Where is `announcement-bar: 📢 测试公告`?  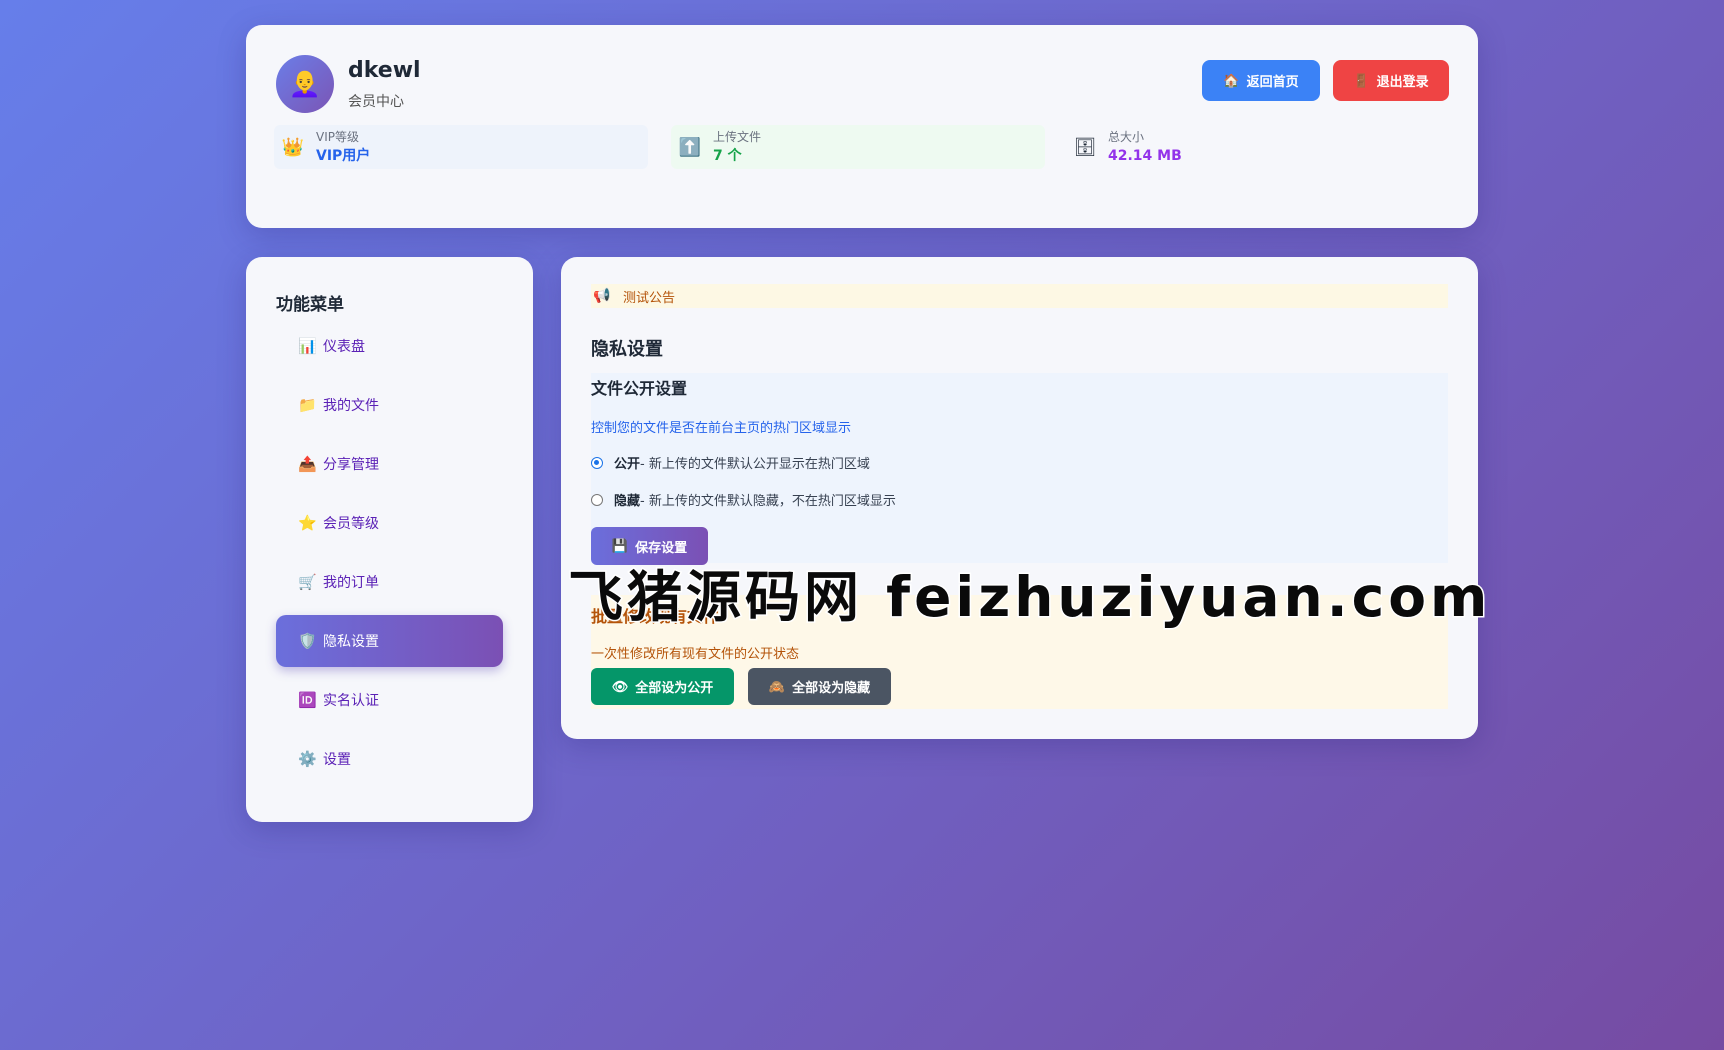 announcement-bar: 📢 测试公告 is located at coordinates (1019, 296).